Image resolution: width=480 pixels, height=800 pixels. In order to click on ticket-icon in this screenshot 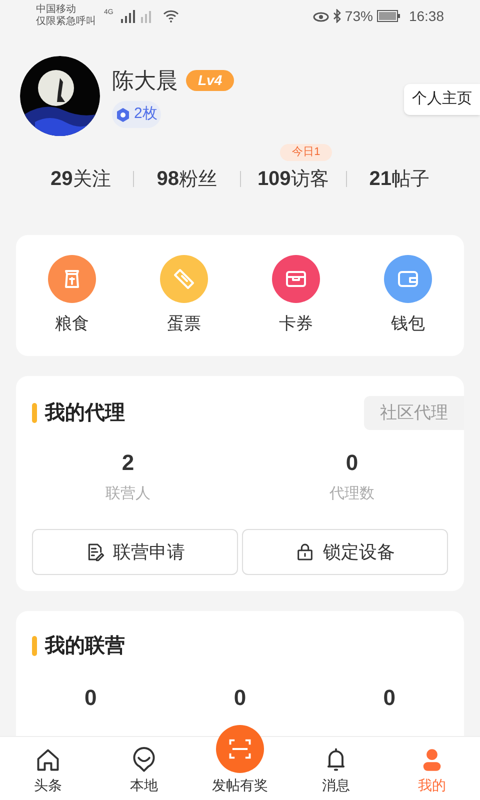, I will do `click(184, 278)`.